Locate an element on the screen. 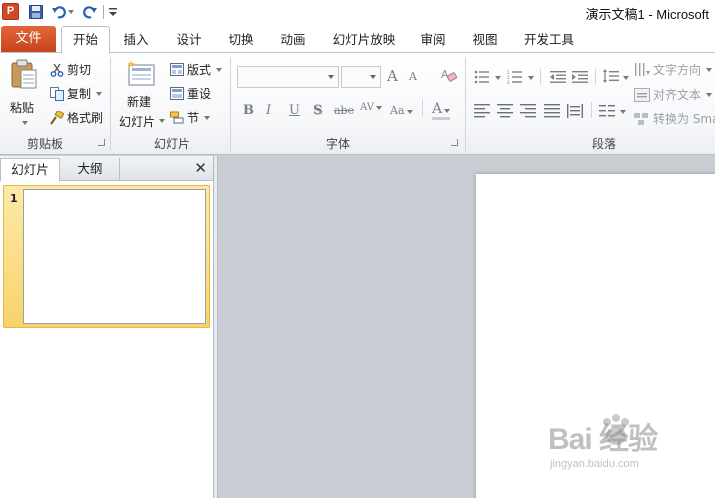 Image resolution: width=715 pixels, height=498 pixels. tab-developer: 开发工具 is located at coordinates (549, 41).